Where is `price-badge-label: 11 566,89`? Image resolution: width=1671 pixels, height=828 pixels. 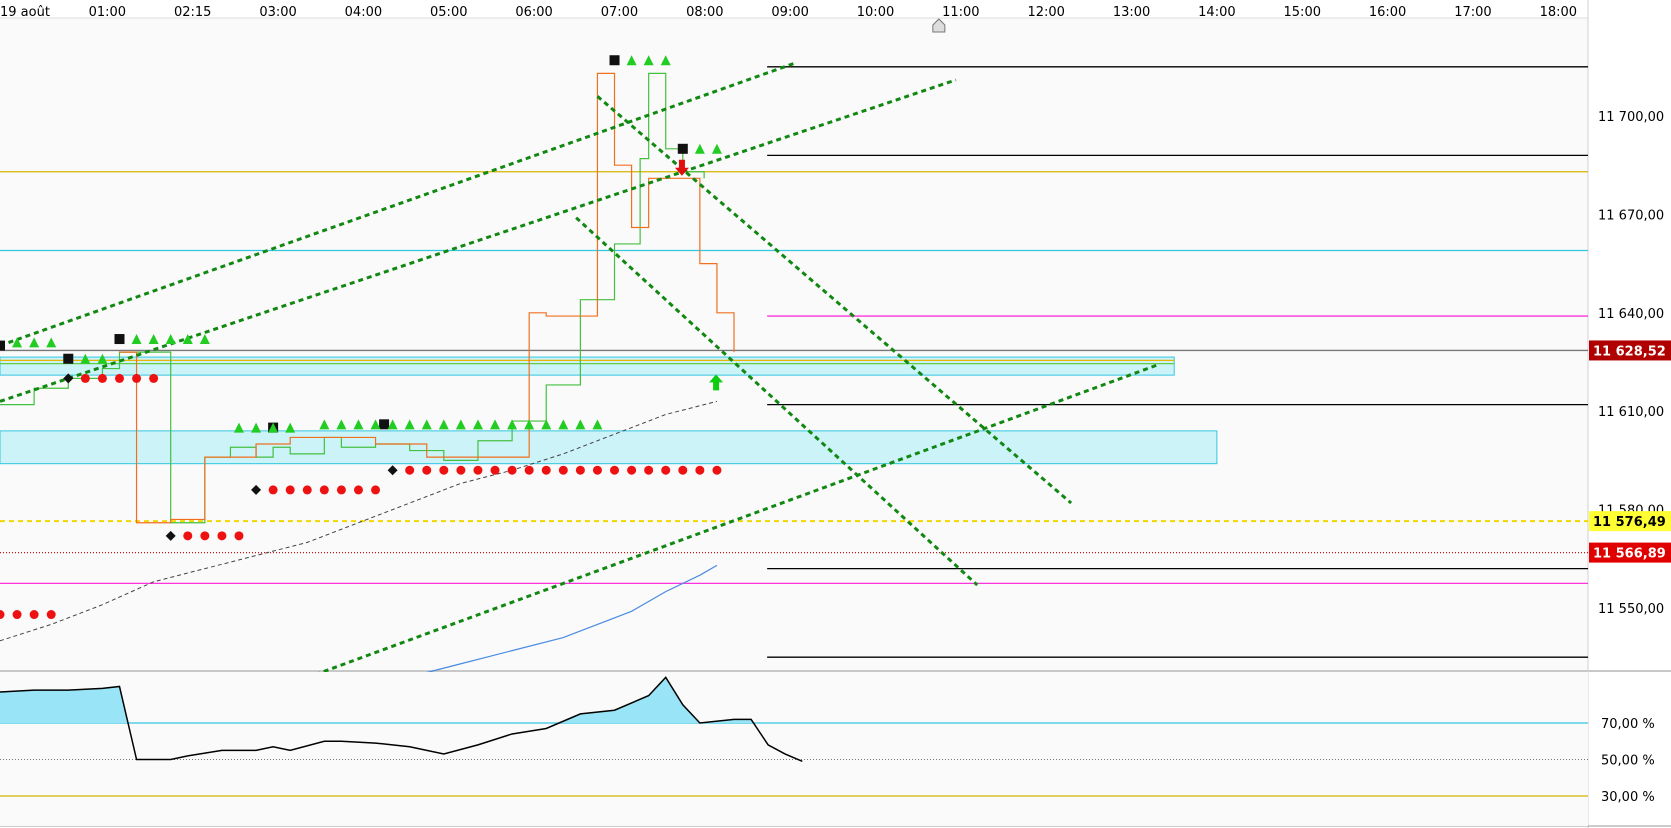
price-badge-label: 11 566,89 is located at coordinates (1629, 554).